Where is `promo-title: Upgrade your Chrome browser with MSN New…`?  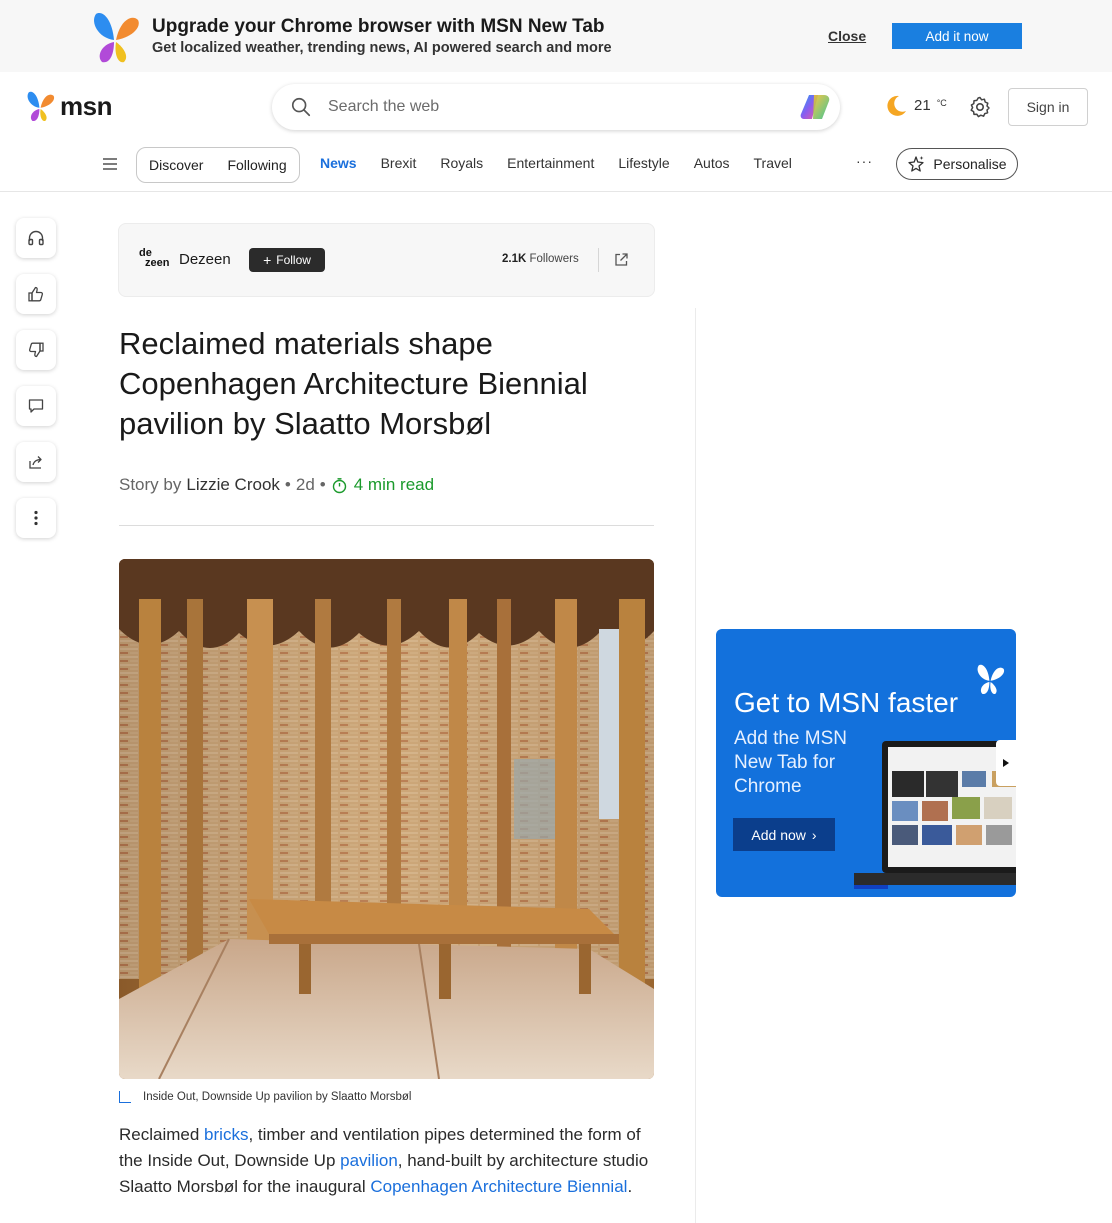
promo-title: Upgrade your Chrome browser with MSN New… is located at coordinates (378, 26).